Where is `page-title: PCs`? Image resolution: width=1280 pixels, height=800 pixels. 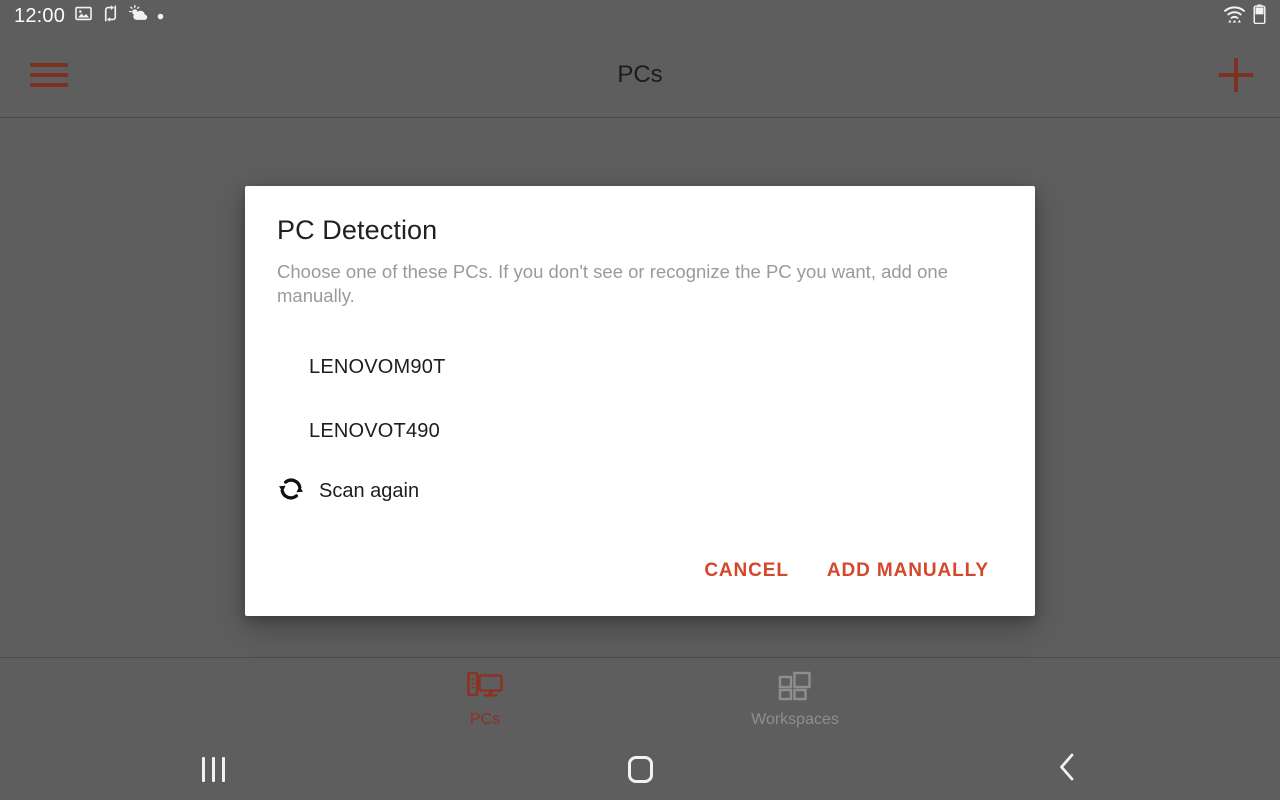
page-title: PCs is located at coordinates (640, 74).